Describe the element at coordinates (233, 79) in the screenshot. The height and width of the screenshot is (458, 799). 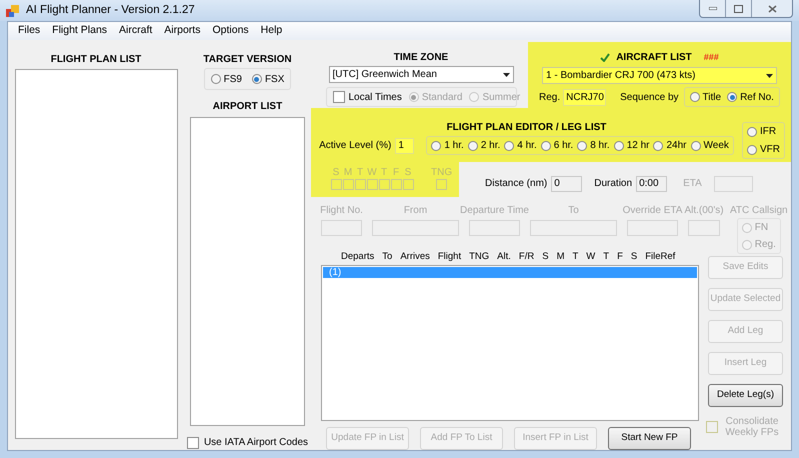
I see `radio-label: FS9` at that location.